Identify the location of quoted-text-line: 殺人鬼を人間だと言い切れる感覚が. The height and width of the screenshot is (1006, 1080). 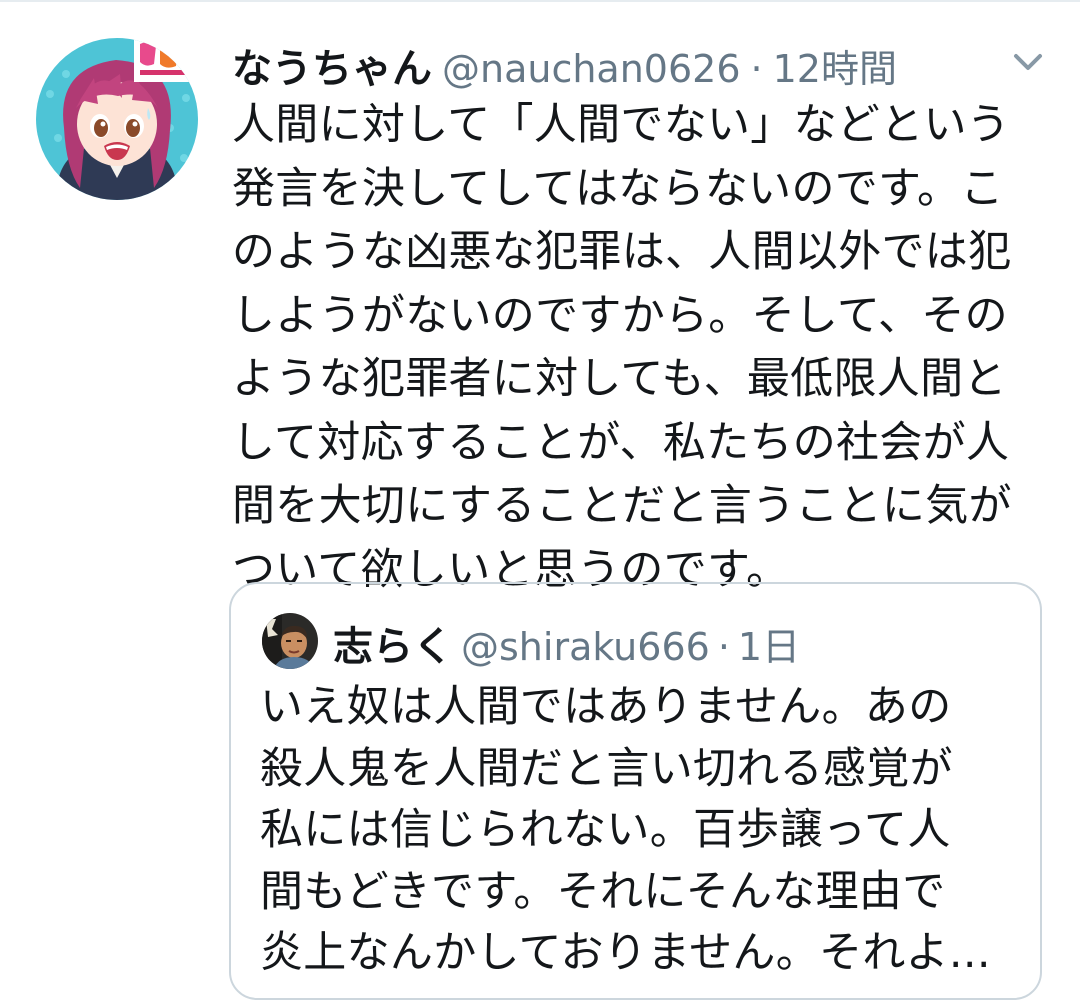
(606, 768).